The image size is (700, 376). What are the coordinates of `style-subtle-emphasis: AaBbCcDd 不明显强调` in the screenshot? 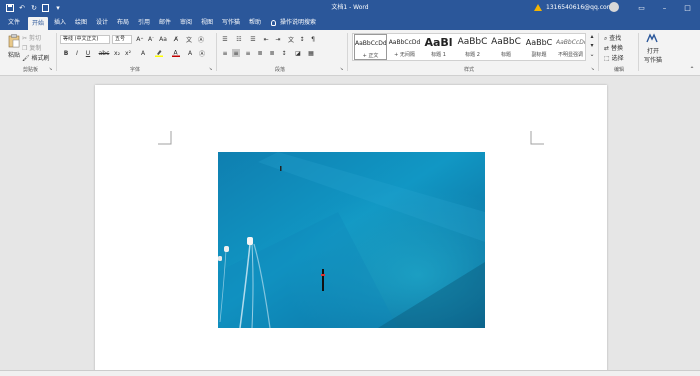 It's located at (570, 47).